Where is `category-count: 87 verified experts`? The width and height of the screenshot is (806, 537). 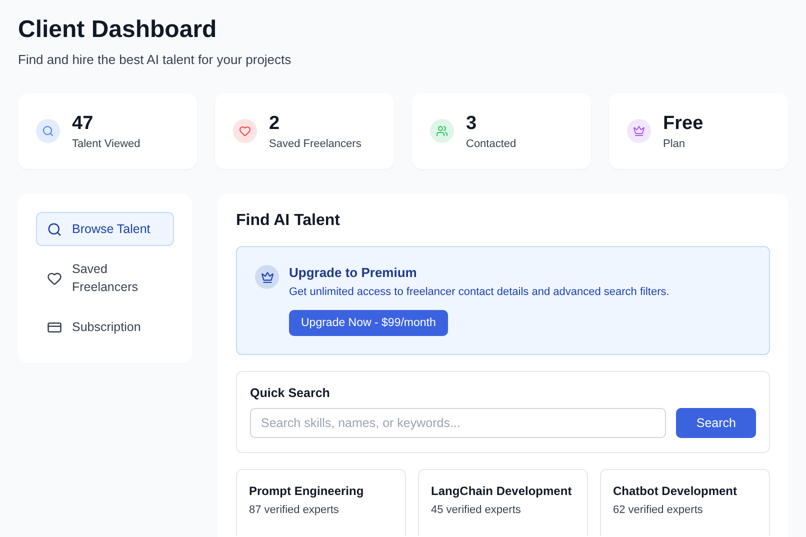 category-count: 87 verified experts is located at coordinates (294, 510).